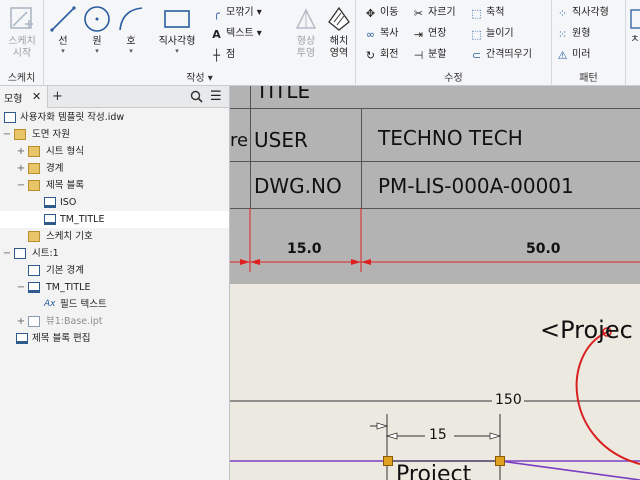 Image resolution: width=640 pixels, height=480 pixels. I want to click on hatch-button: 해치 영역, so click(339, 32).